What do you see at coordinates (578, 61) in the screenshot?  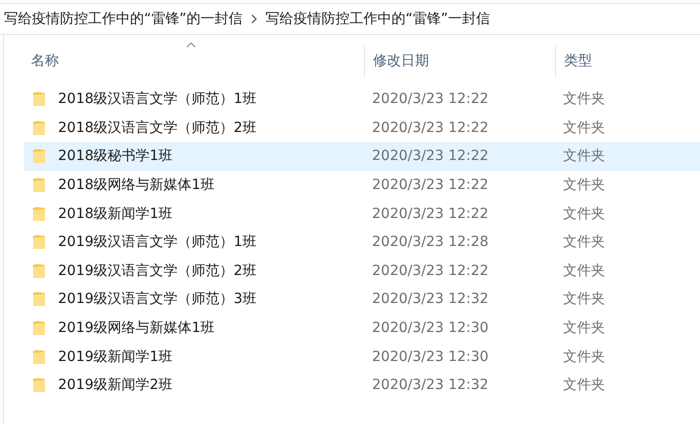 I see `column-header: 类型` at bounding box center [578, 61].